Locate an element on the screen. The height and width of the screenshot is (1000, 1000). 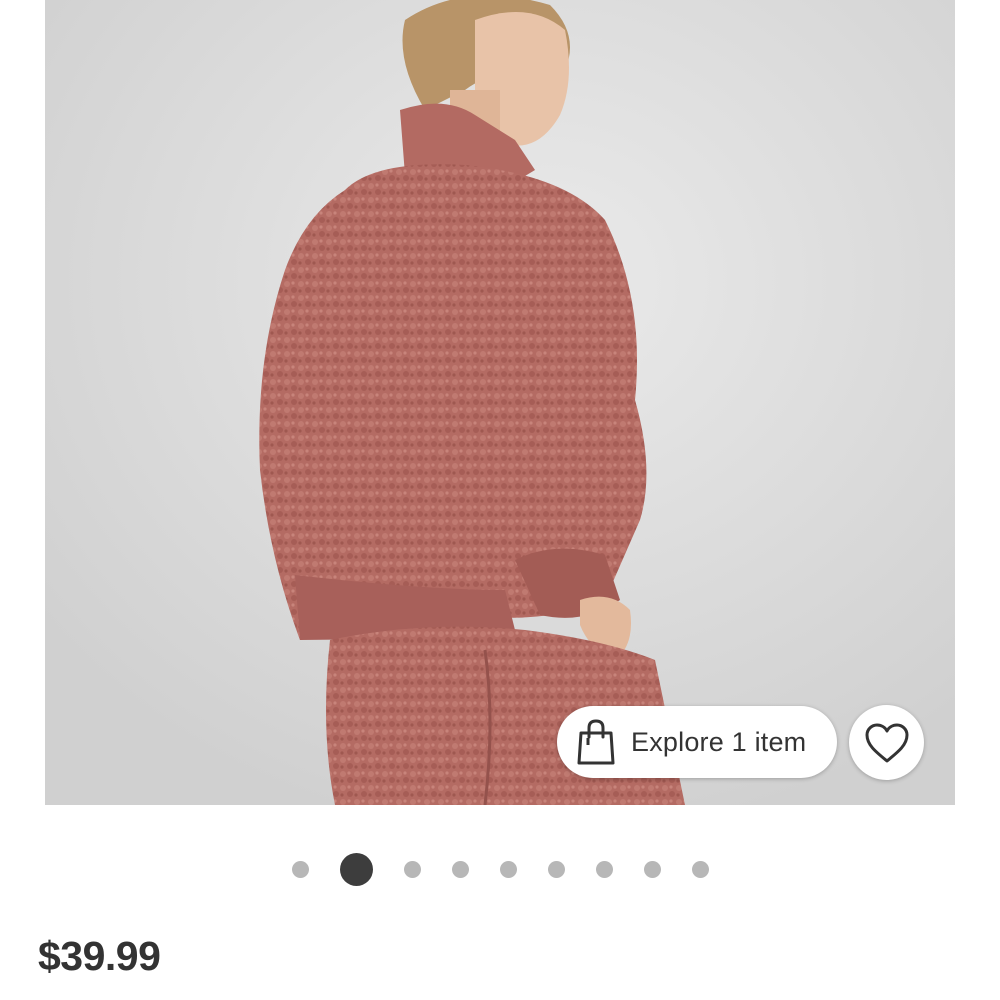
shopping-bag-icon is located at coordinates (596, 742).